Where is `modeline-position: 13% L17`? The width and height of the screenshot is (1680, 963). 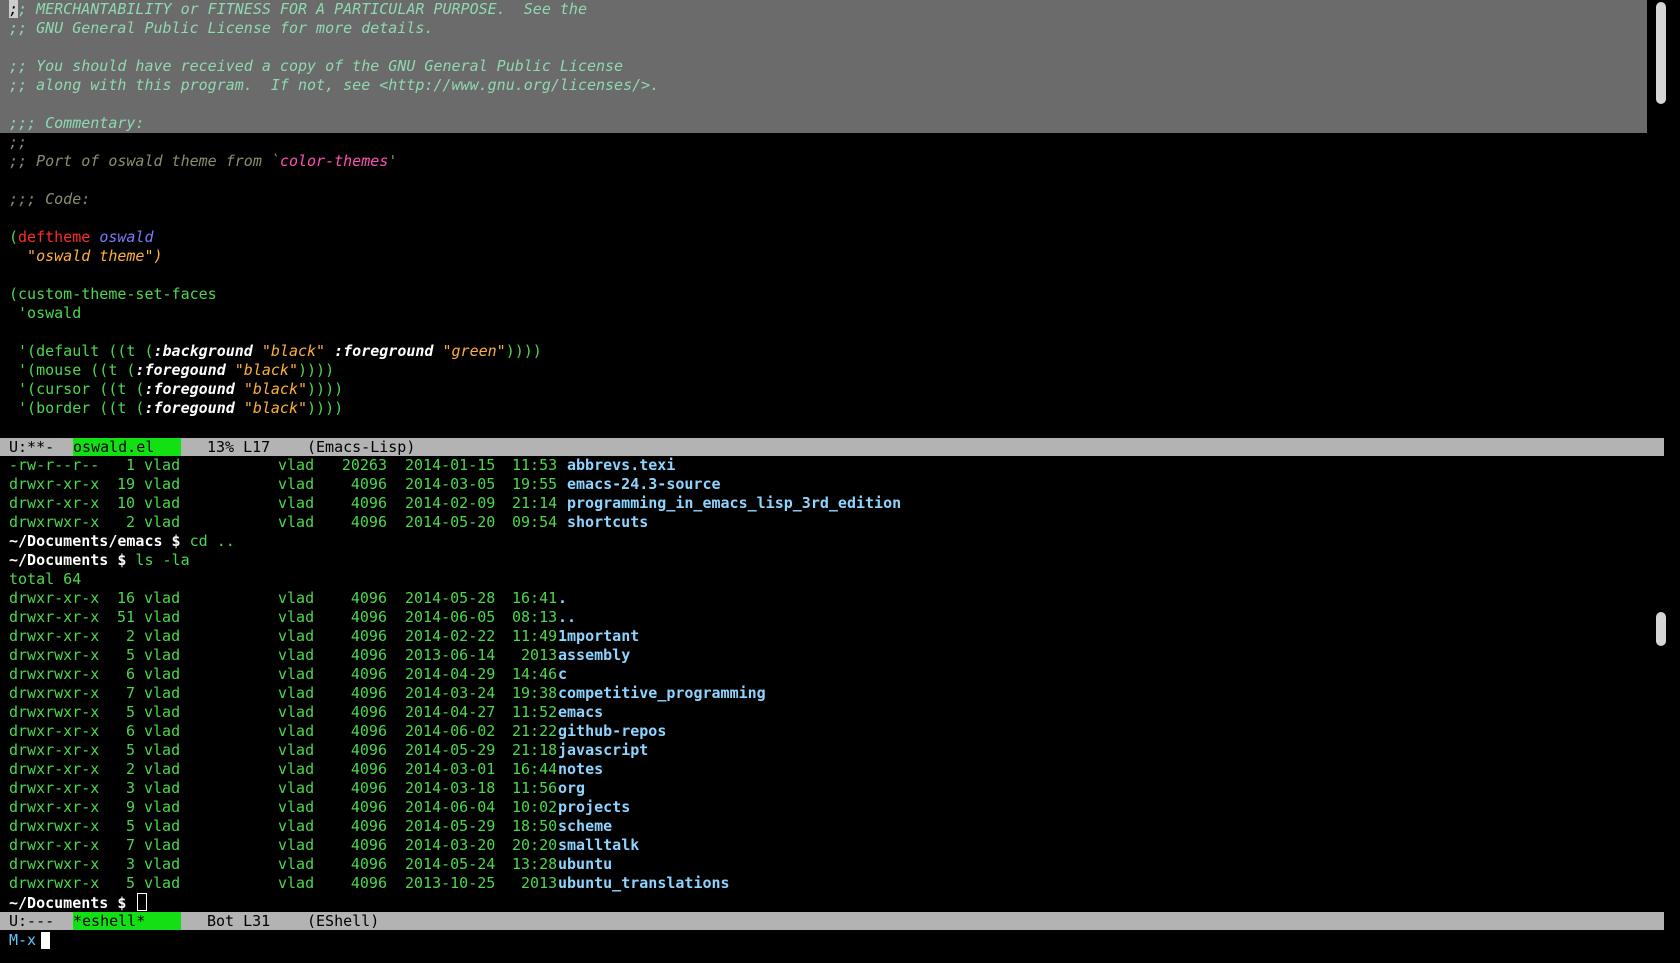 modeline-position: 13% L17 is located at coordinates (239, 447).